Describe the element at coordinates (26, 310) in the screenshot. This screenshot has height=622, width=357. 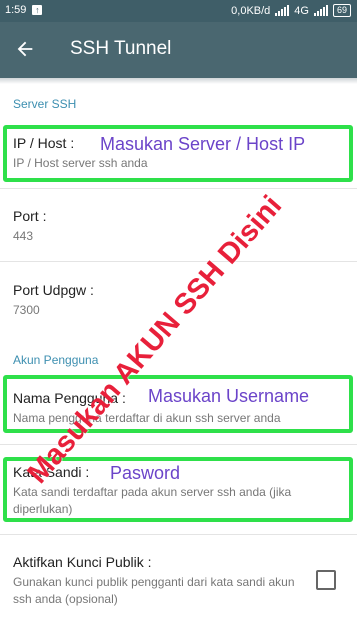
I see `pref-udpgw-summary: 7300` at that location.